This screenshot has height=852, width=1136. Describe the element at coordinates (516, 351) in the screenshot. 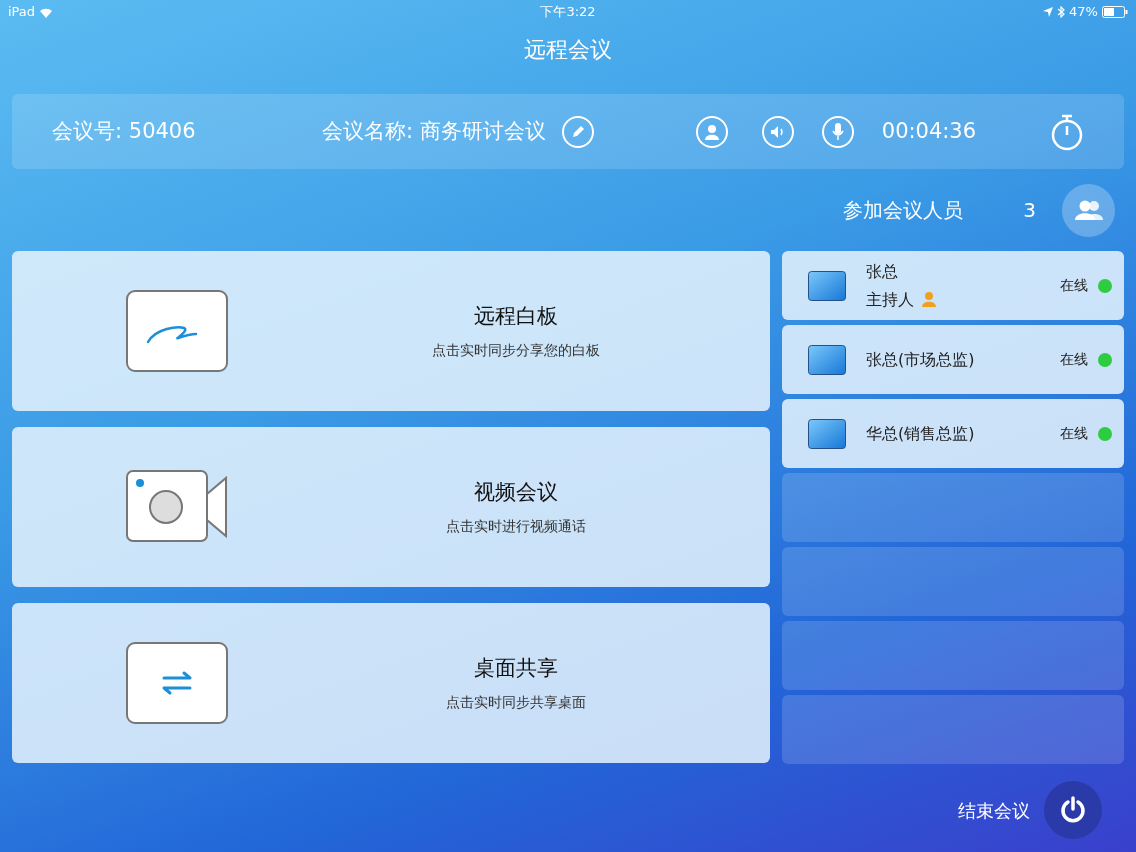

I see `feature-description: 点击实时同步分享您的白板` at that location.